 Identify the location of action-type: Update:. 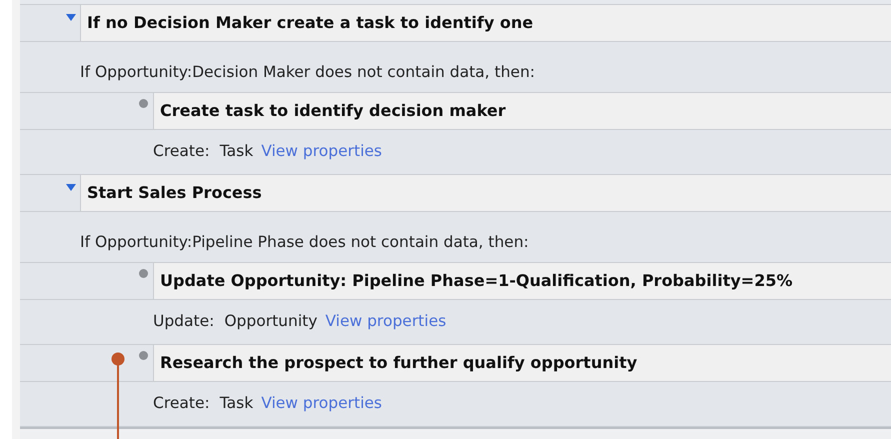
(183, 321).